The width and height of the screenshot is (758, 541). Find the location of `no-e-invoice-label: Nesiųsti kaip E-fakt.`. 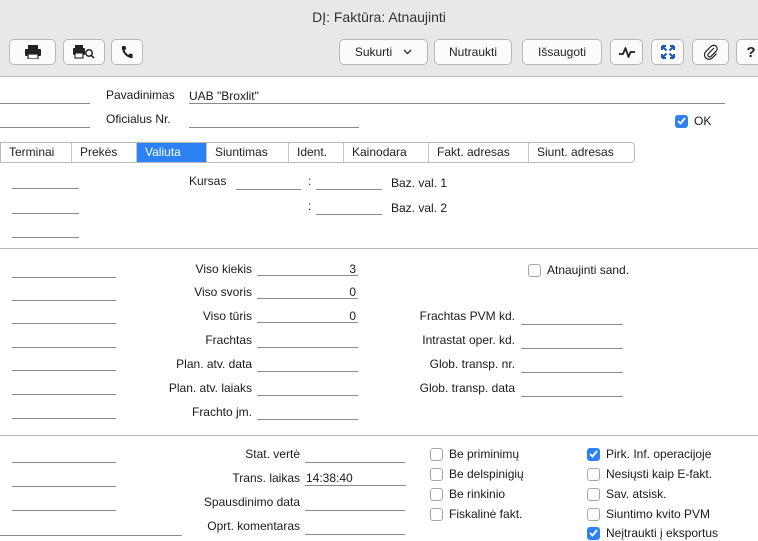

no-e-invoice-label: Nesiųsti kaip E-fakt. is located at coordinates (659, 474).